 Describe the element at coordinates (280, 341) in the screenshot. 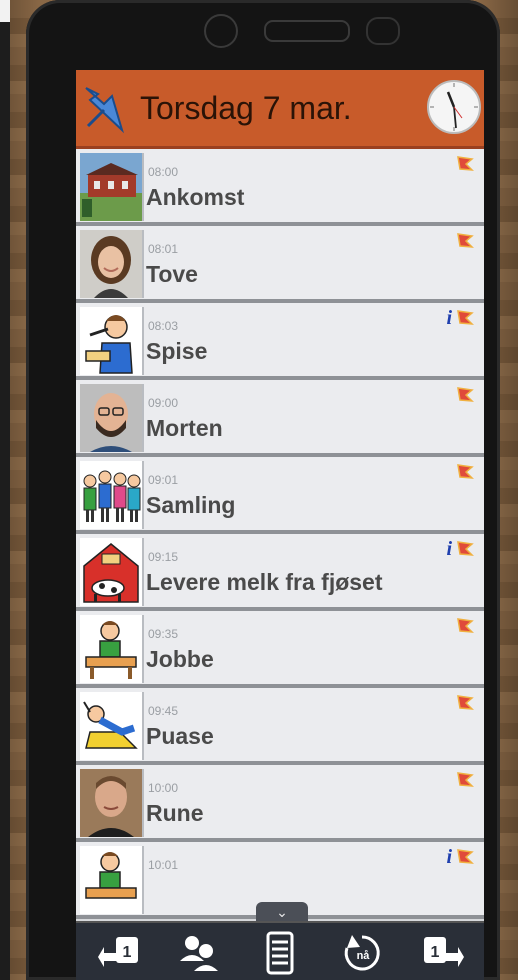

I see `list-item: 08:03 Spise i` at that location.